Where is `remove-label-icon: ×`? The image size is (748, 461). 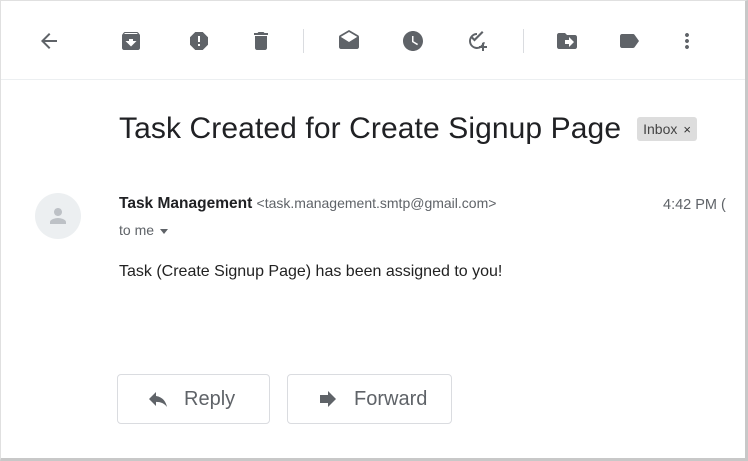
remove-label-icon: × is located at coordinates (687, 129).